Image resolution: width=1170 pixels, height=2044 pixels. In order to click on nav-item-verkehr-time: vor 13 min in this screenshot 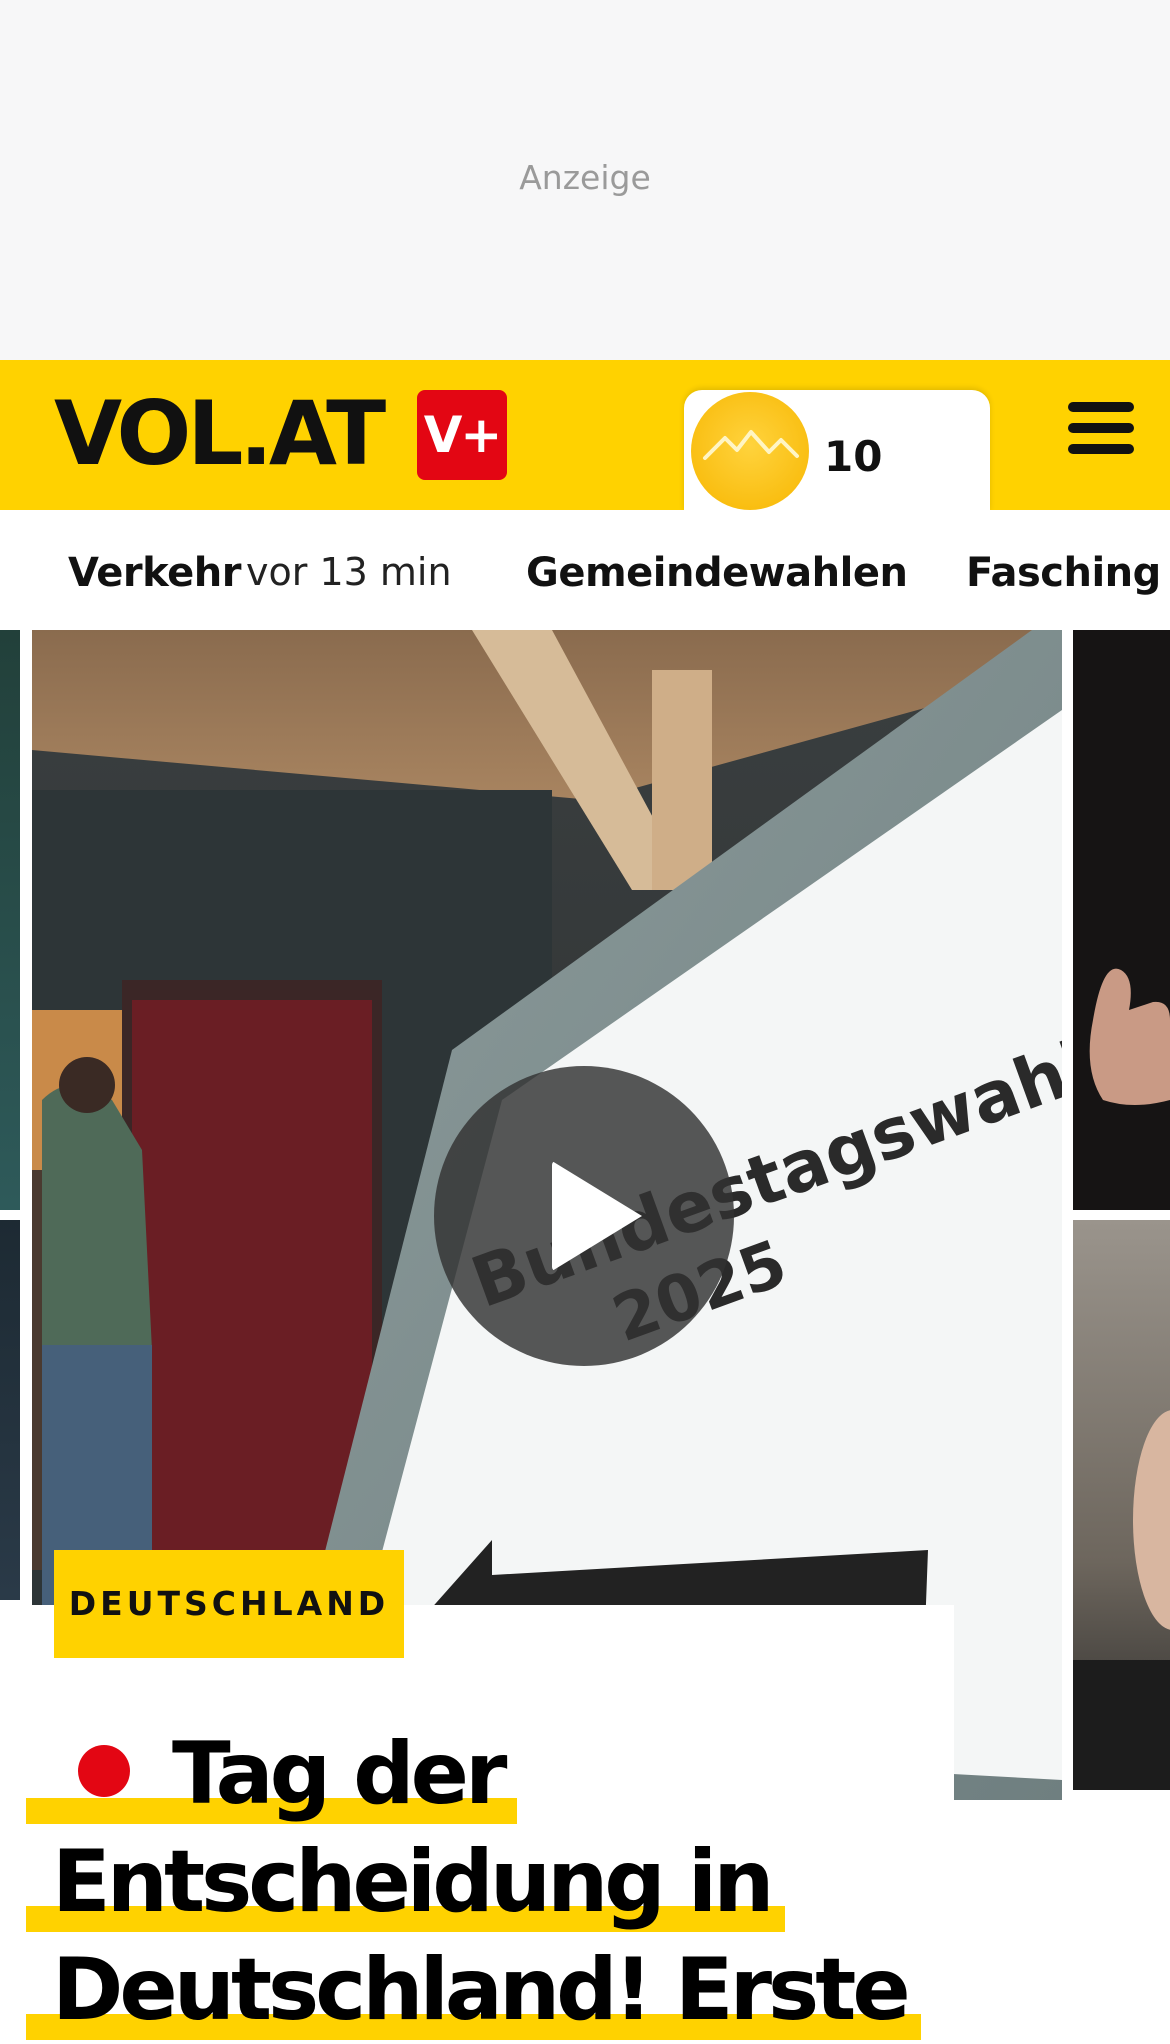, I will do `click(349, 572)`.